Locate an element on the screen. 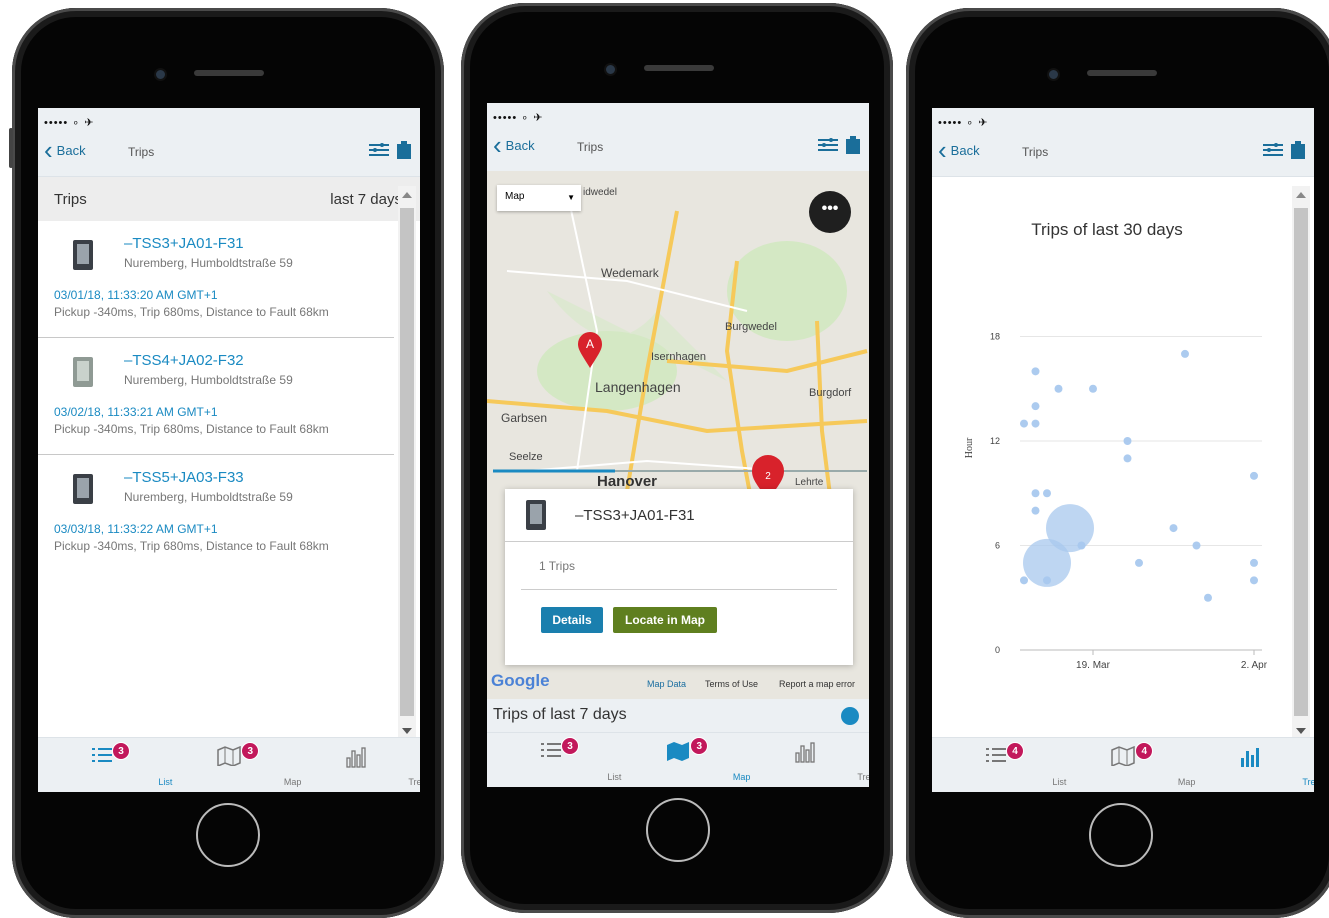  tab-bar: 3 List 3 Map Trend is located at coordinates (229, 764).